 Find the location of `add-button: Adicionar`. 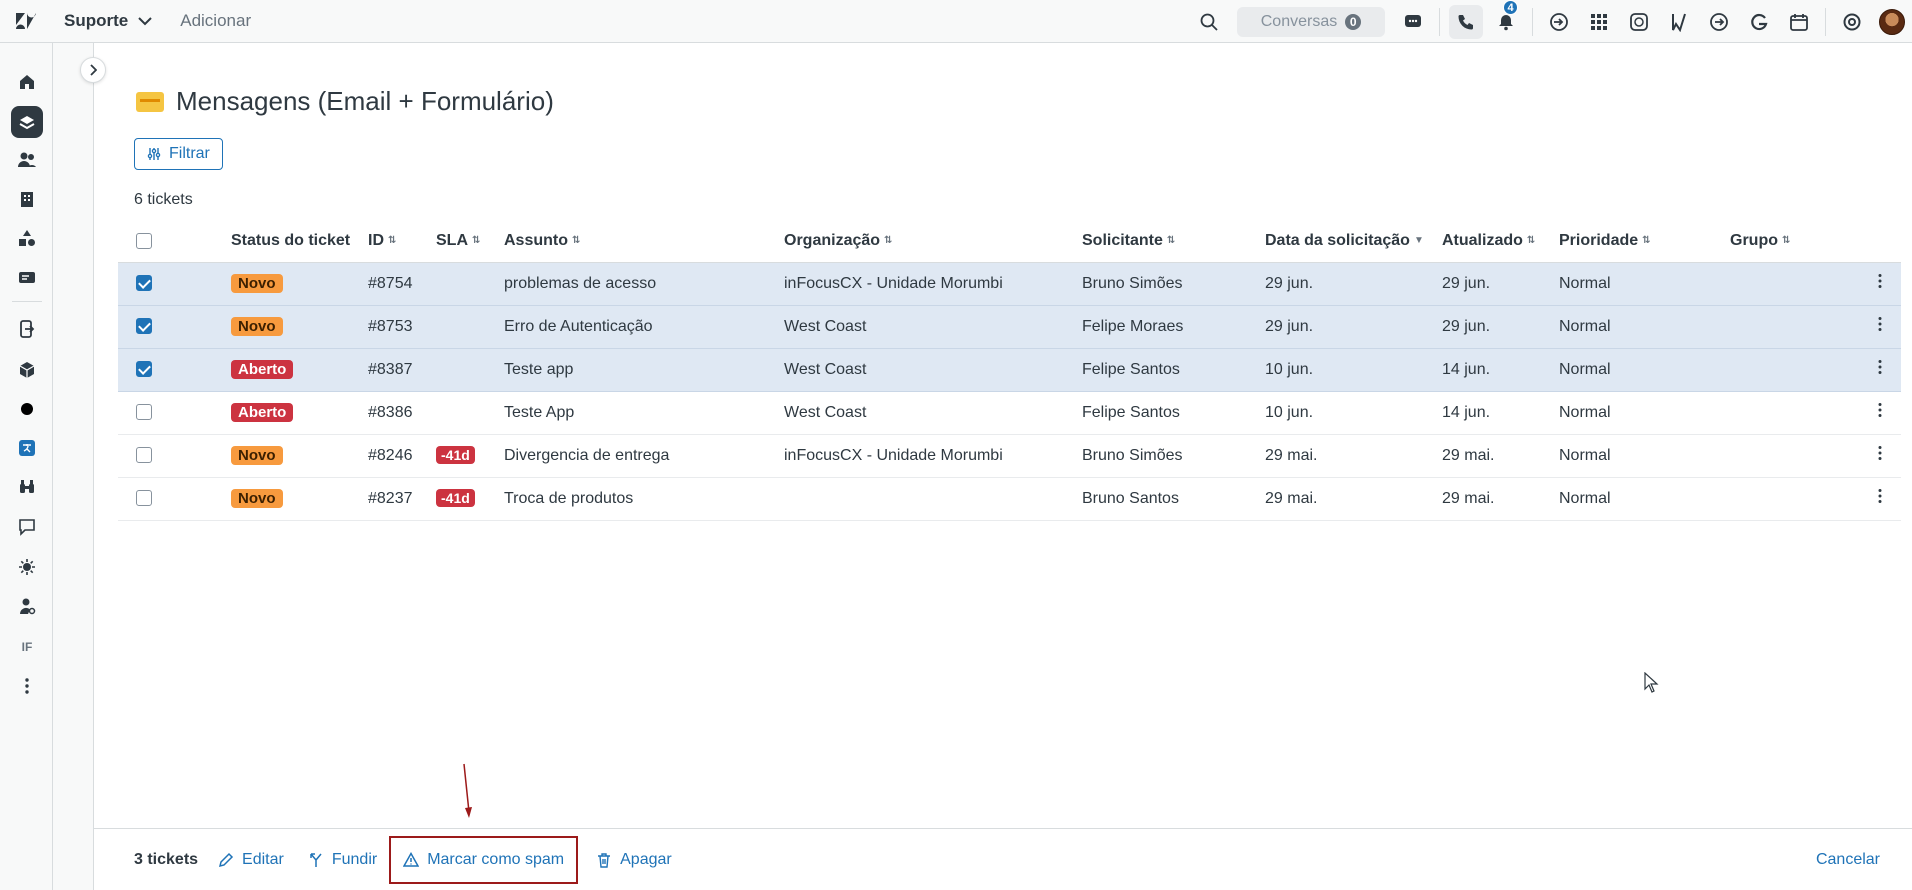

add-button: Adicionar is located at coordinates (215, 21).